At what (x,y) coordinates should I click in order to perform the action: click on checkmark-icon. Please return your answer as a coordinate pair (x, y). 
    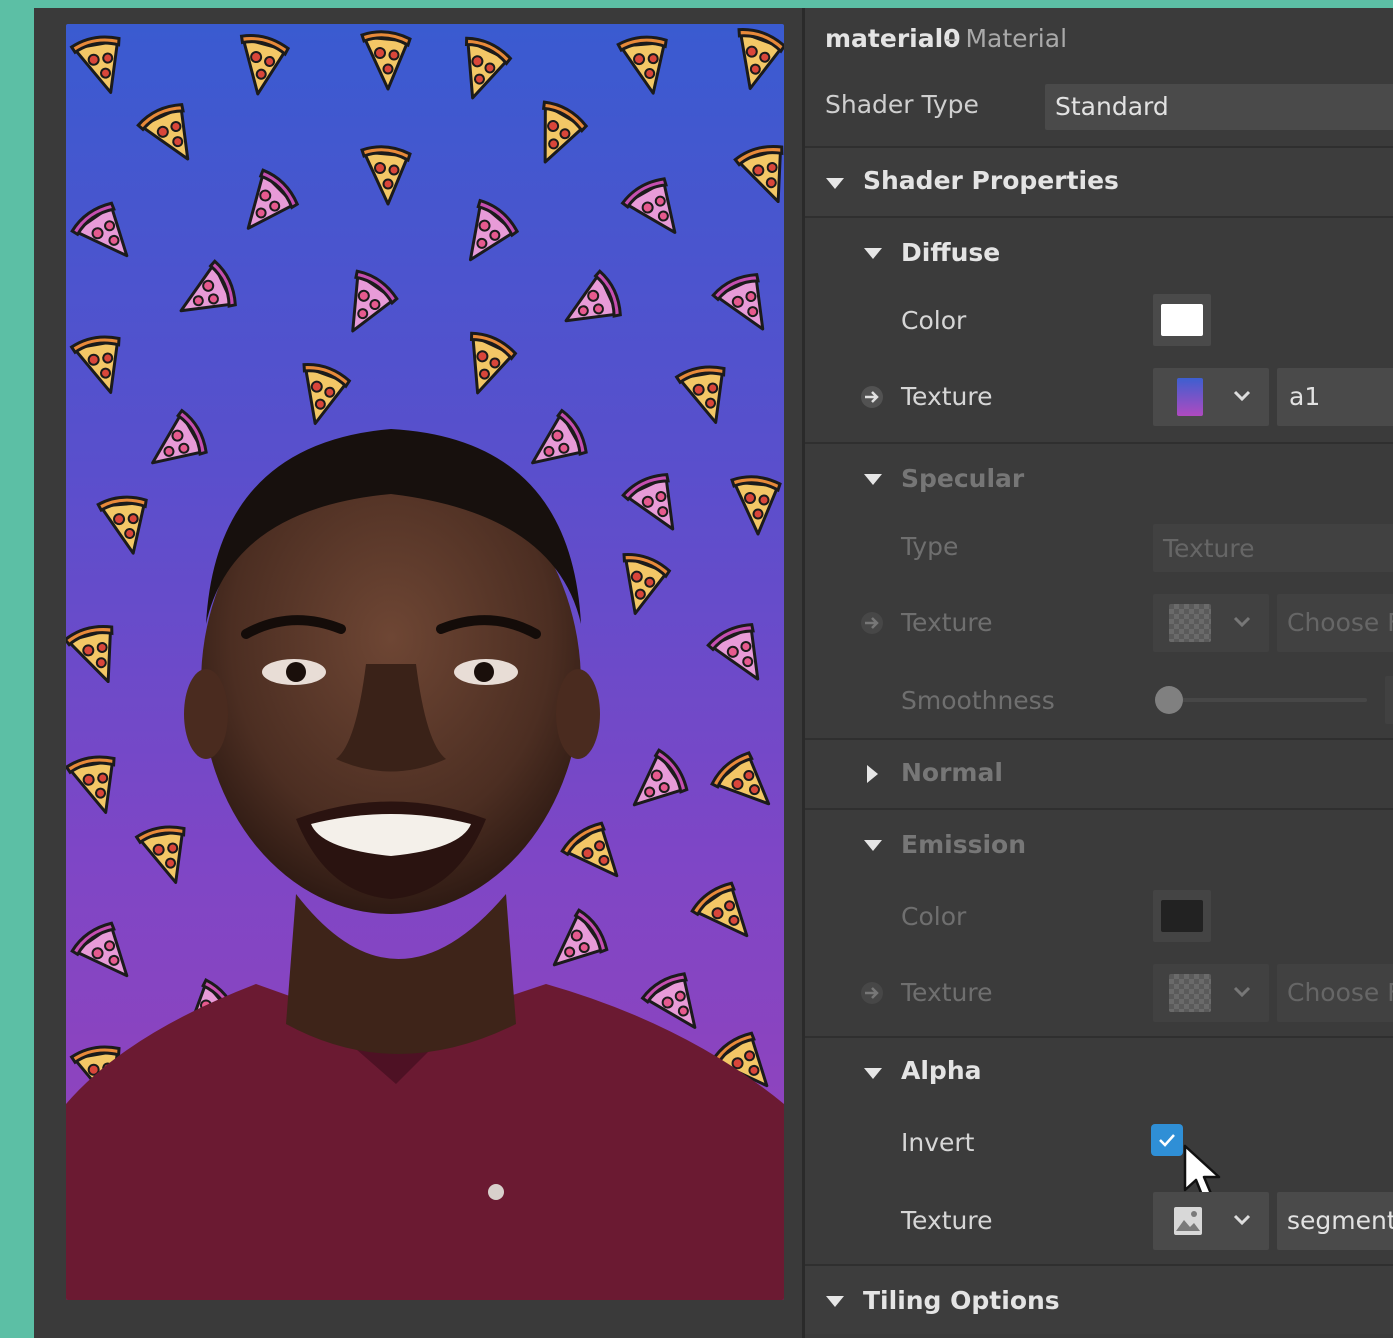
    Looking at the image, I should click on (1167, 1140).